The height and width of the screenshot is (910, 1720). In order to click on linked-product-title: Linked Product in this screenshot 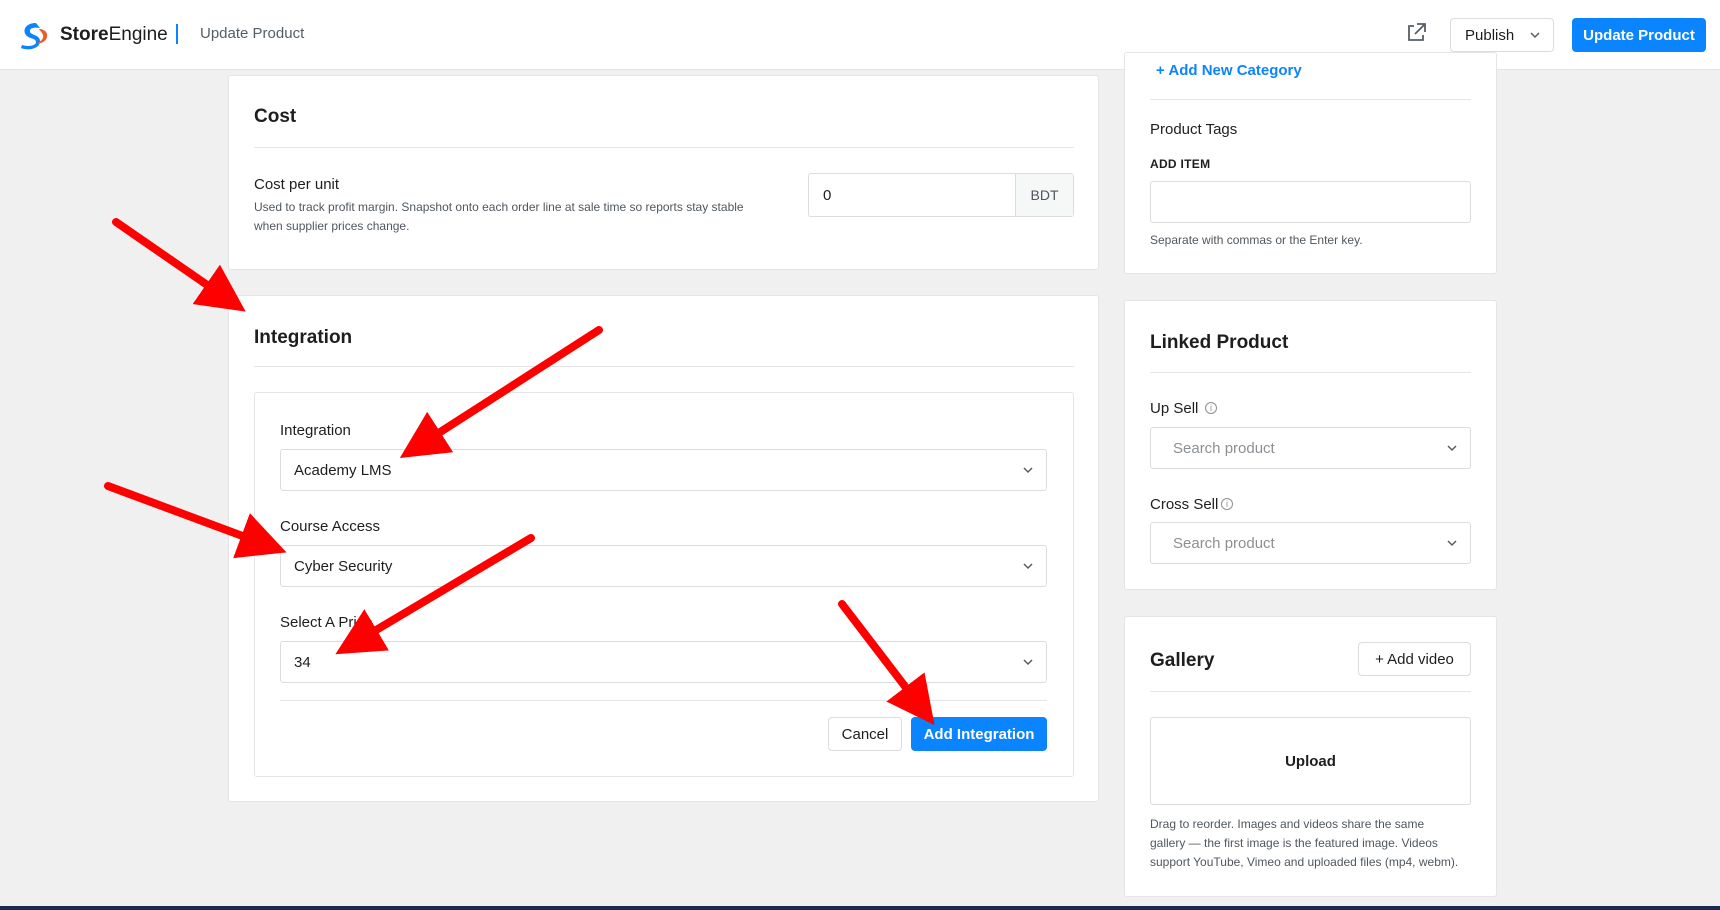, I will do `click(1219, 342)`.